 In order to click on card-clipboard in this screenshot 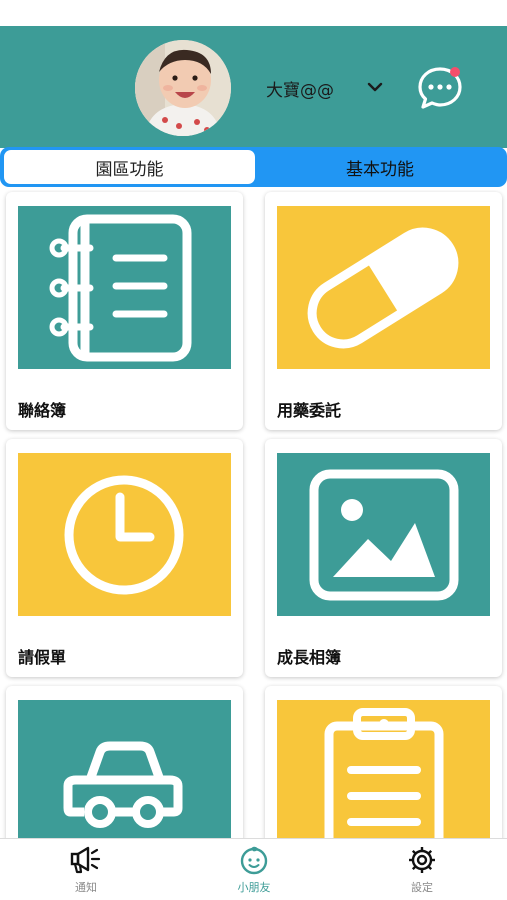, I will do `click(383, 762)`.